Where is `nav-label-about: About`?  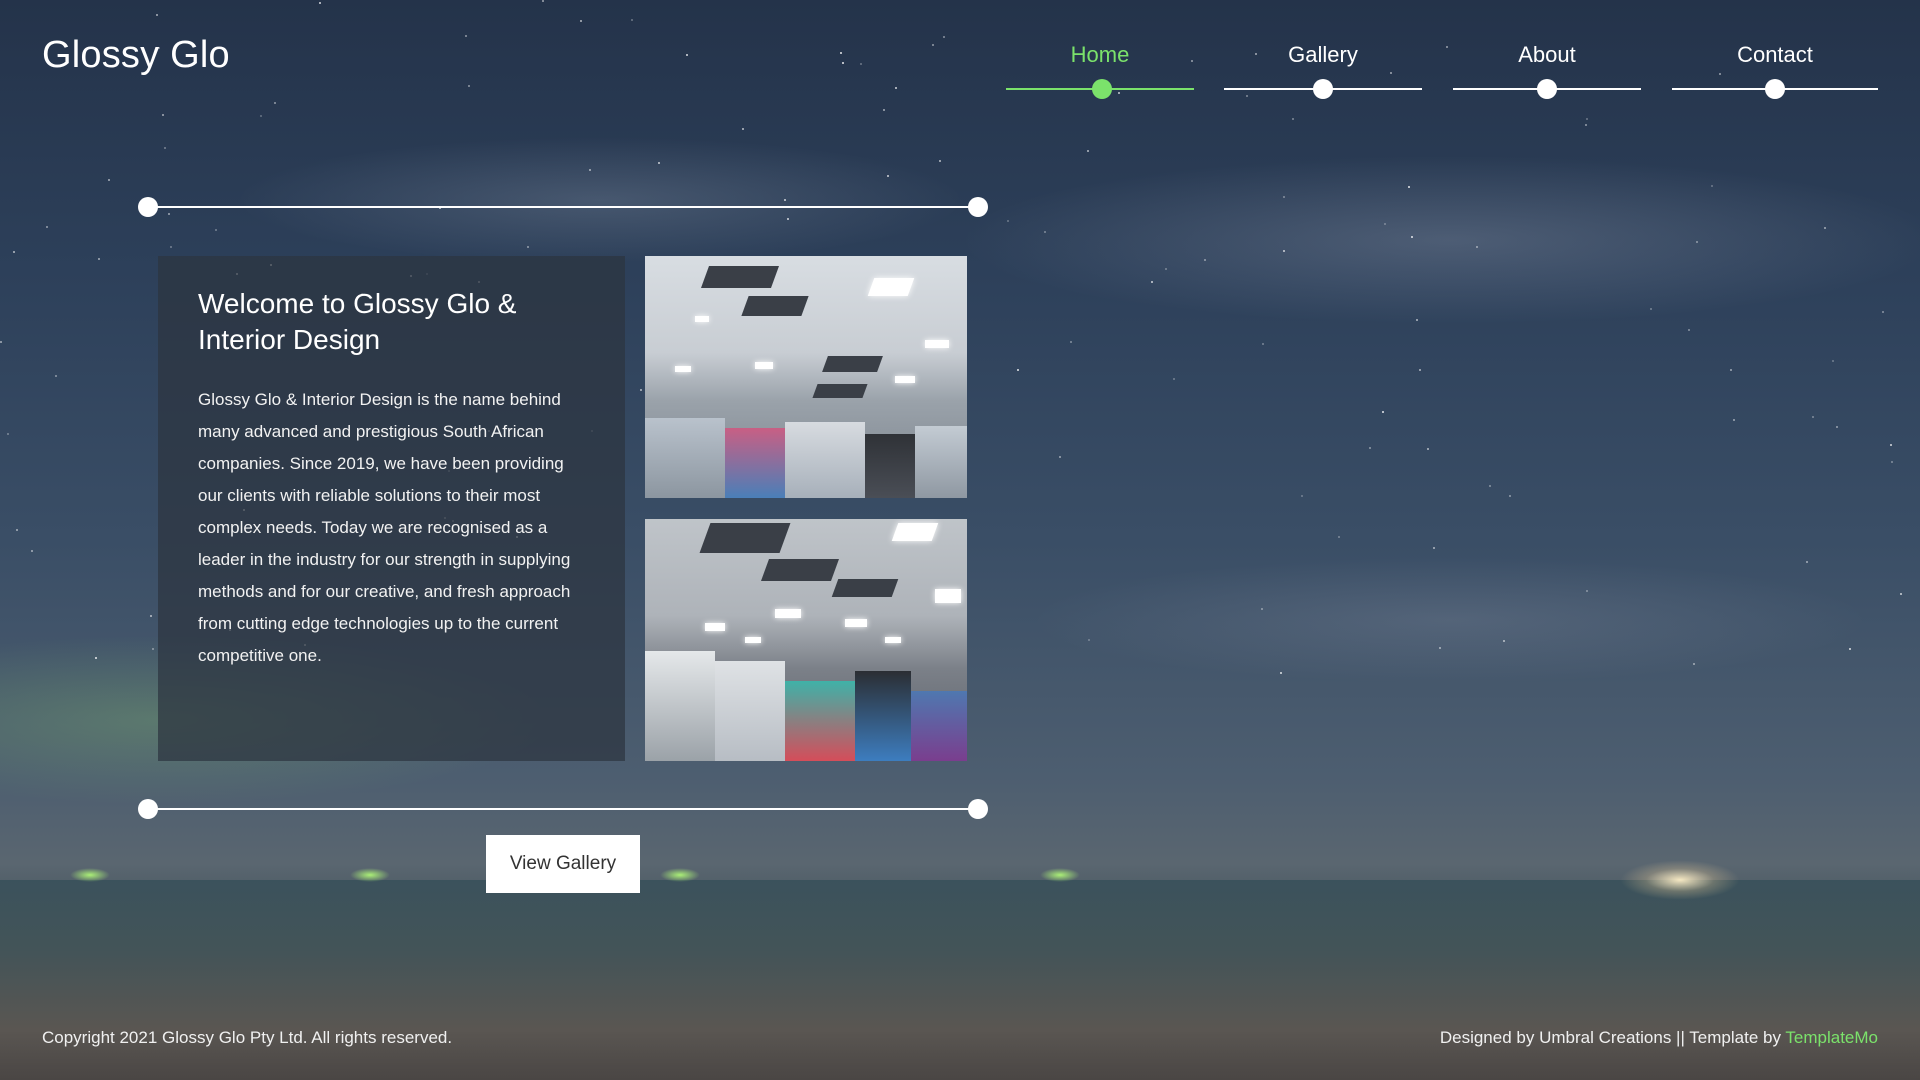
nav-label-about: About is located at coordinates (1547, 54).